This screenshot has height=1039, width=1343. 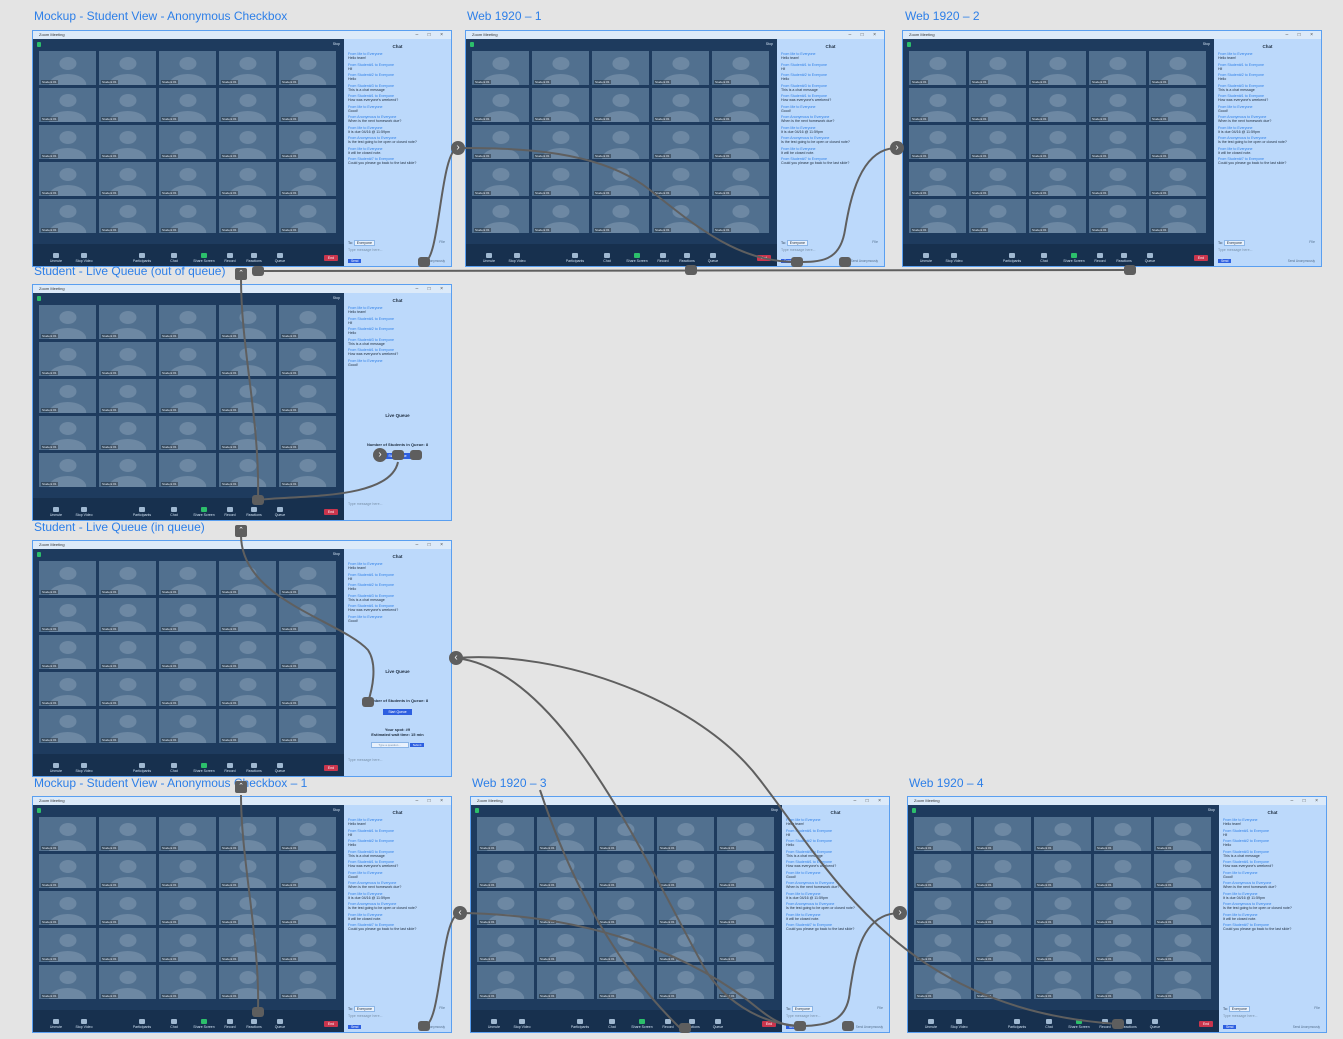 I want to click on artboard-title: Web 1920 – 3, so click(x=509, y=783).